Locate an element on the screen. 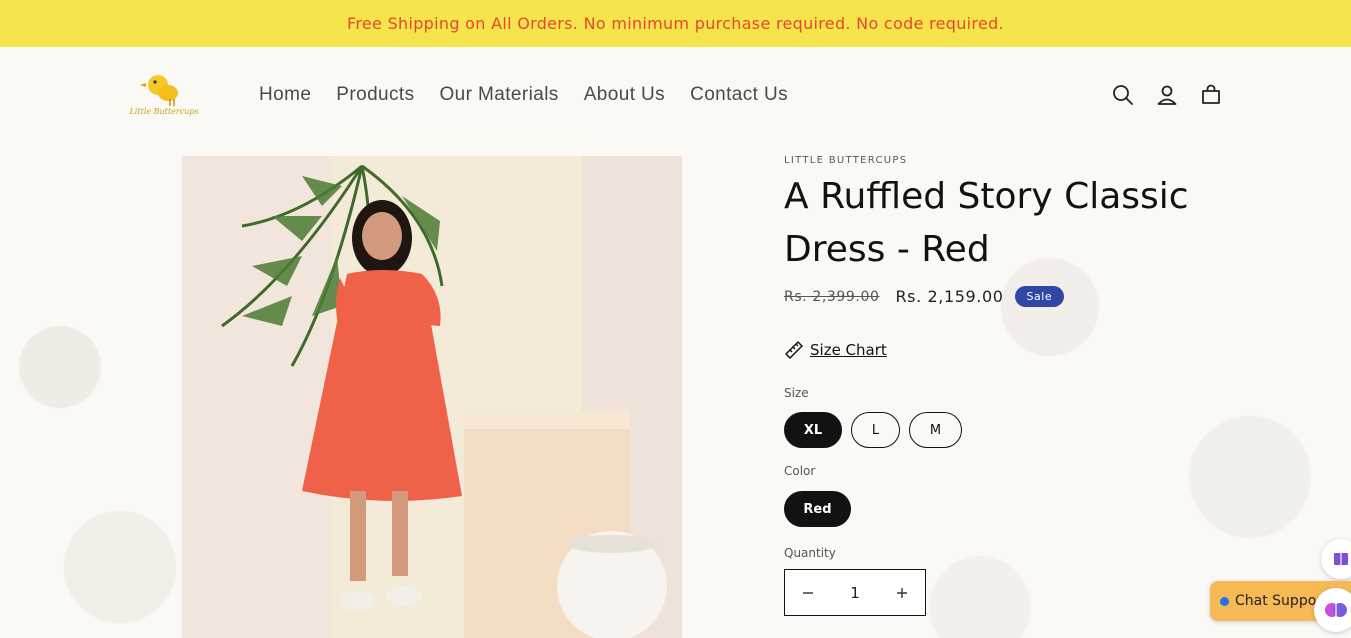 The height and width of the screenshot is (638, 1351). quantity-decrease-button is located at coordinates (808, 592).